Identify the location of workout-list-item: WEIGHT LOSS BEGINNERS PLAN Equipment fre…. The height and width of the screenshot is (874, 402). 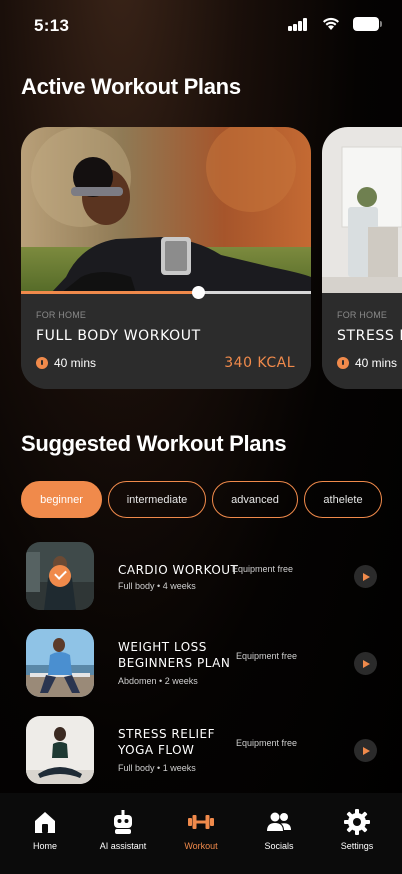
(204, 663).